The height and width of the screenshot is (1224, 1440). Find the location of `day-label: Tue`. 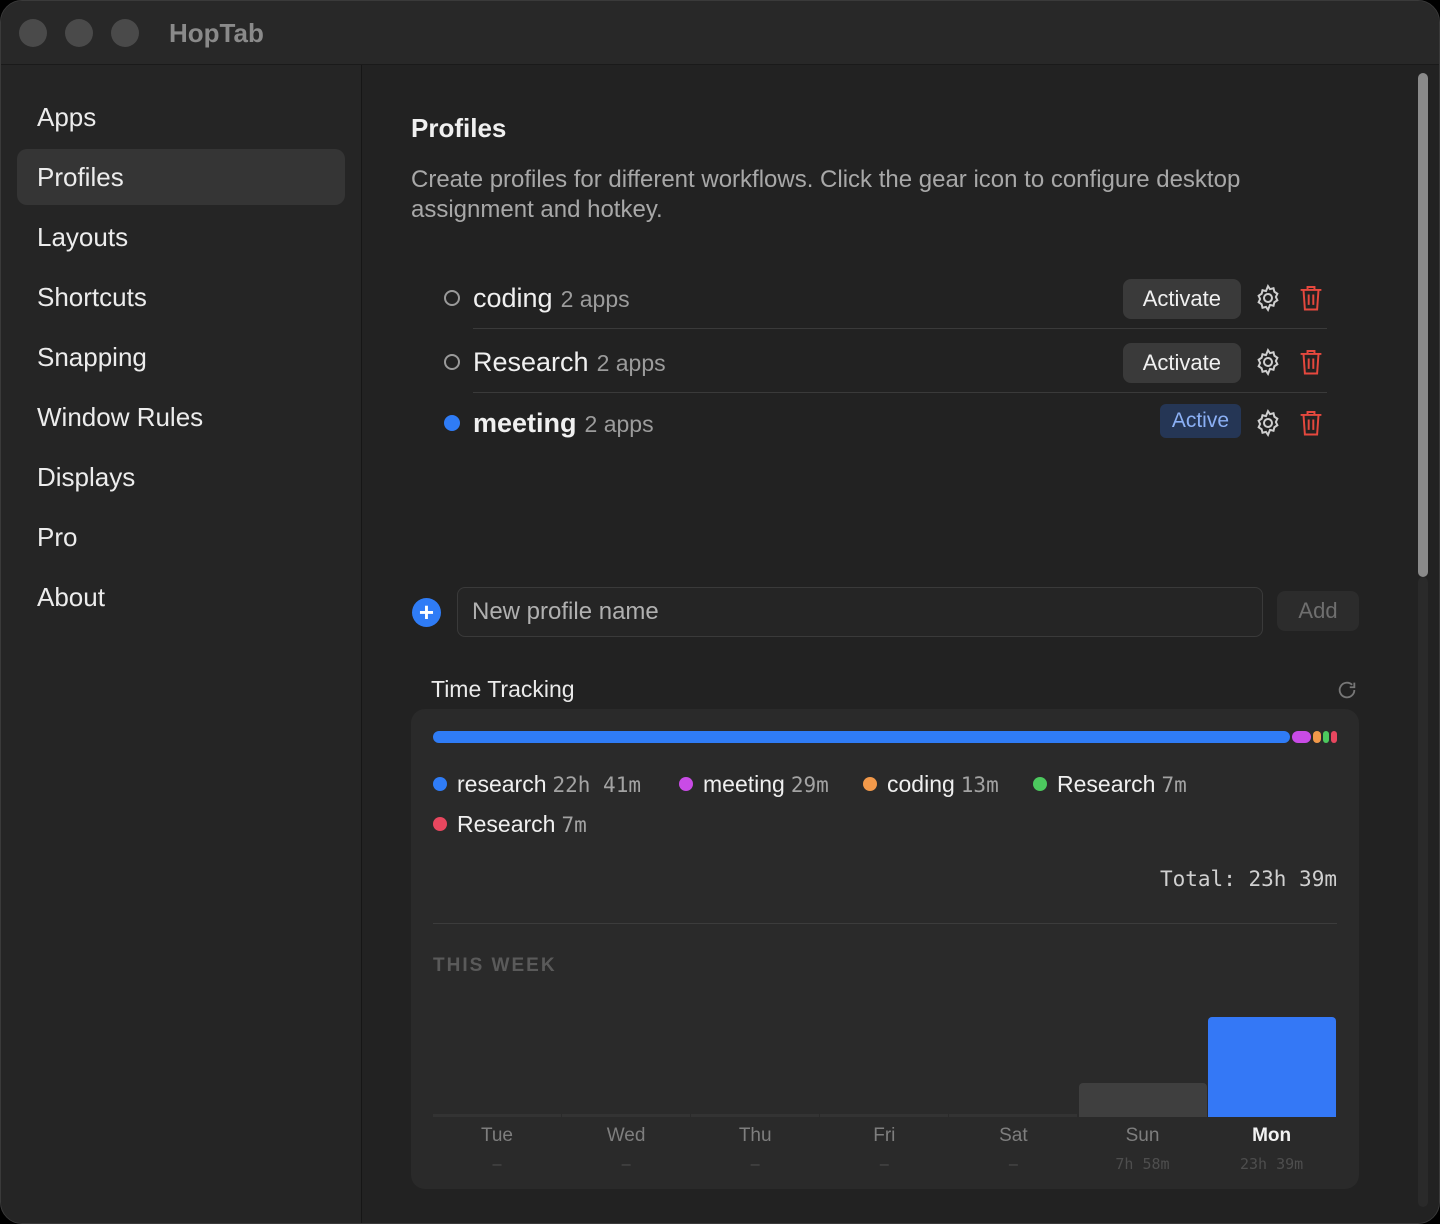

day-label: Tue is located at coordinates (497, 1135).